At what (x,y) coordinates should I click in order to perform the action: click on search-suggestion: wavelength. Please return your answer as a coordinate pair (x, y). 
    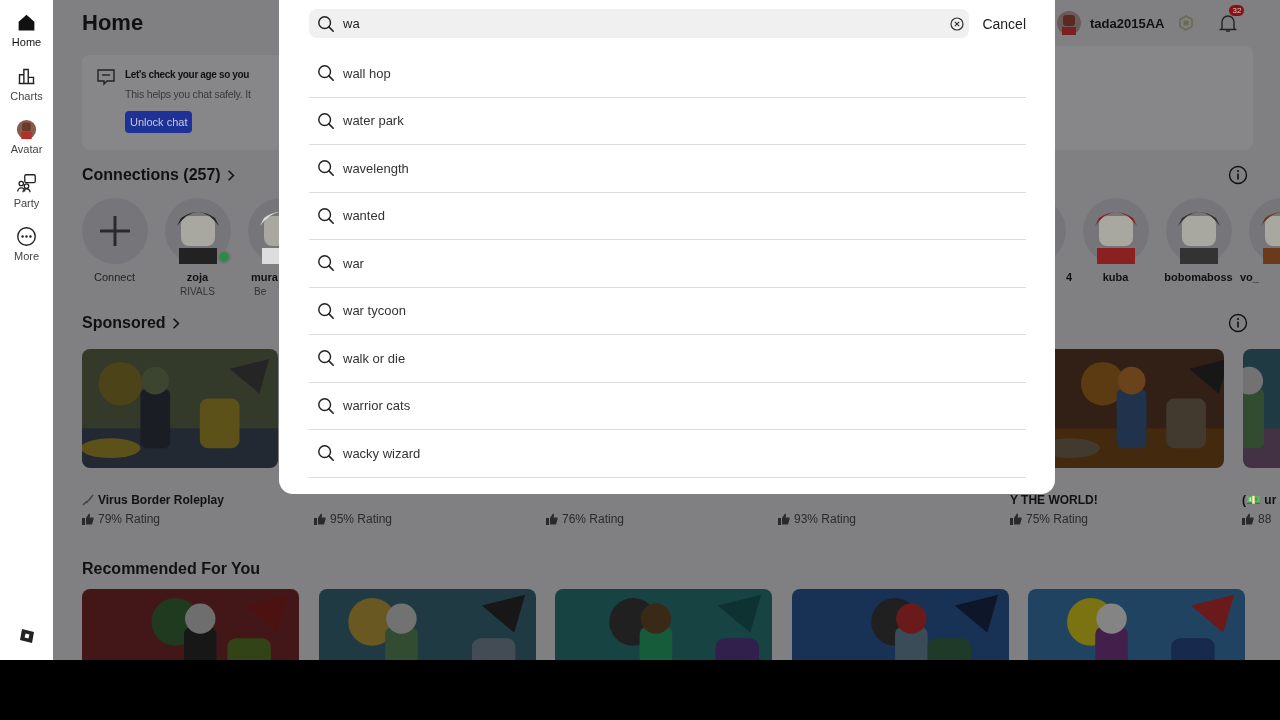
    Looking at the image, I should click on (376, 168).